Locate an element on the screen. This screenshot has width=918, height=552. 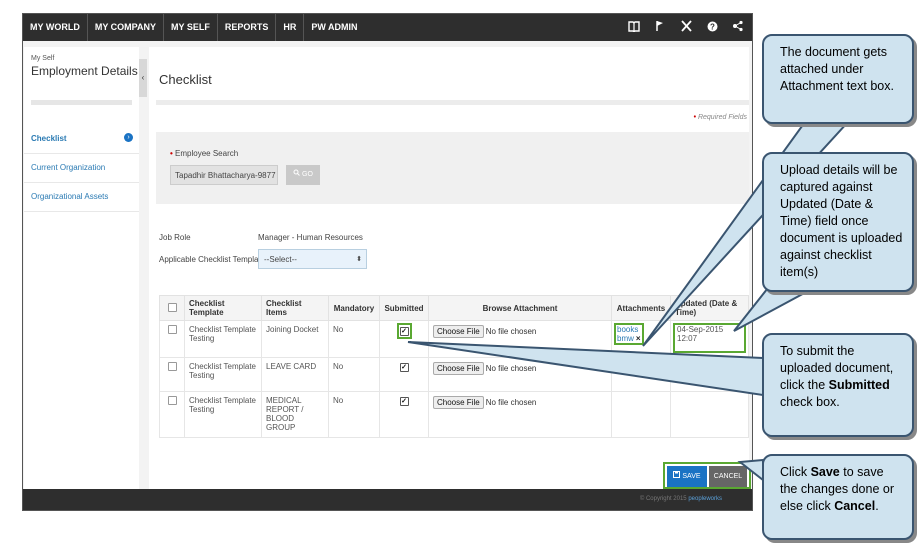
col-updated: Updated (Date & Time) is located at coordinates (709, 308).